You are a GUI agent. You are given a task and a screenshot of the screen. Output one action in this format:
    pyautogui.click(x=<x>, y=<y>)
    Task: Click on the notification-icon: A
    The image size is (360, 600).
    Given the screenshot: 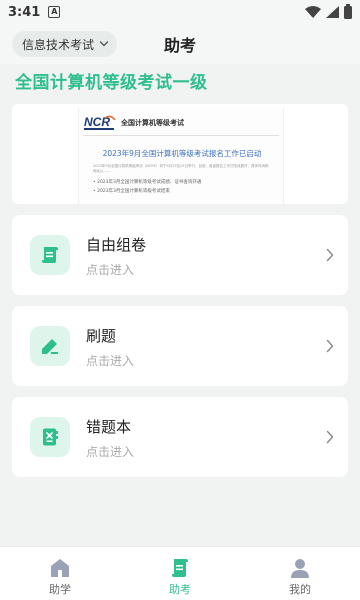 What is the action you would take?
    pyautogui.click(x=54, y=12)
    